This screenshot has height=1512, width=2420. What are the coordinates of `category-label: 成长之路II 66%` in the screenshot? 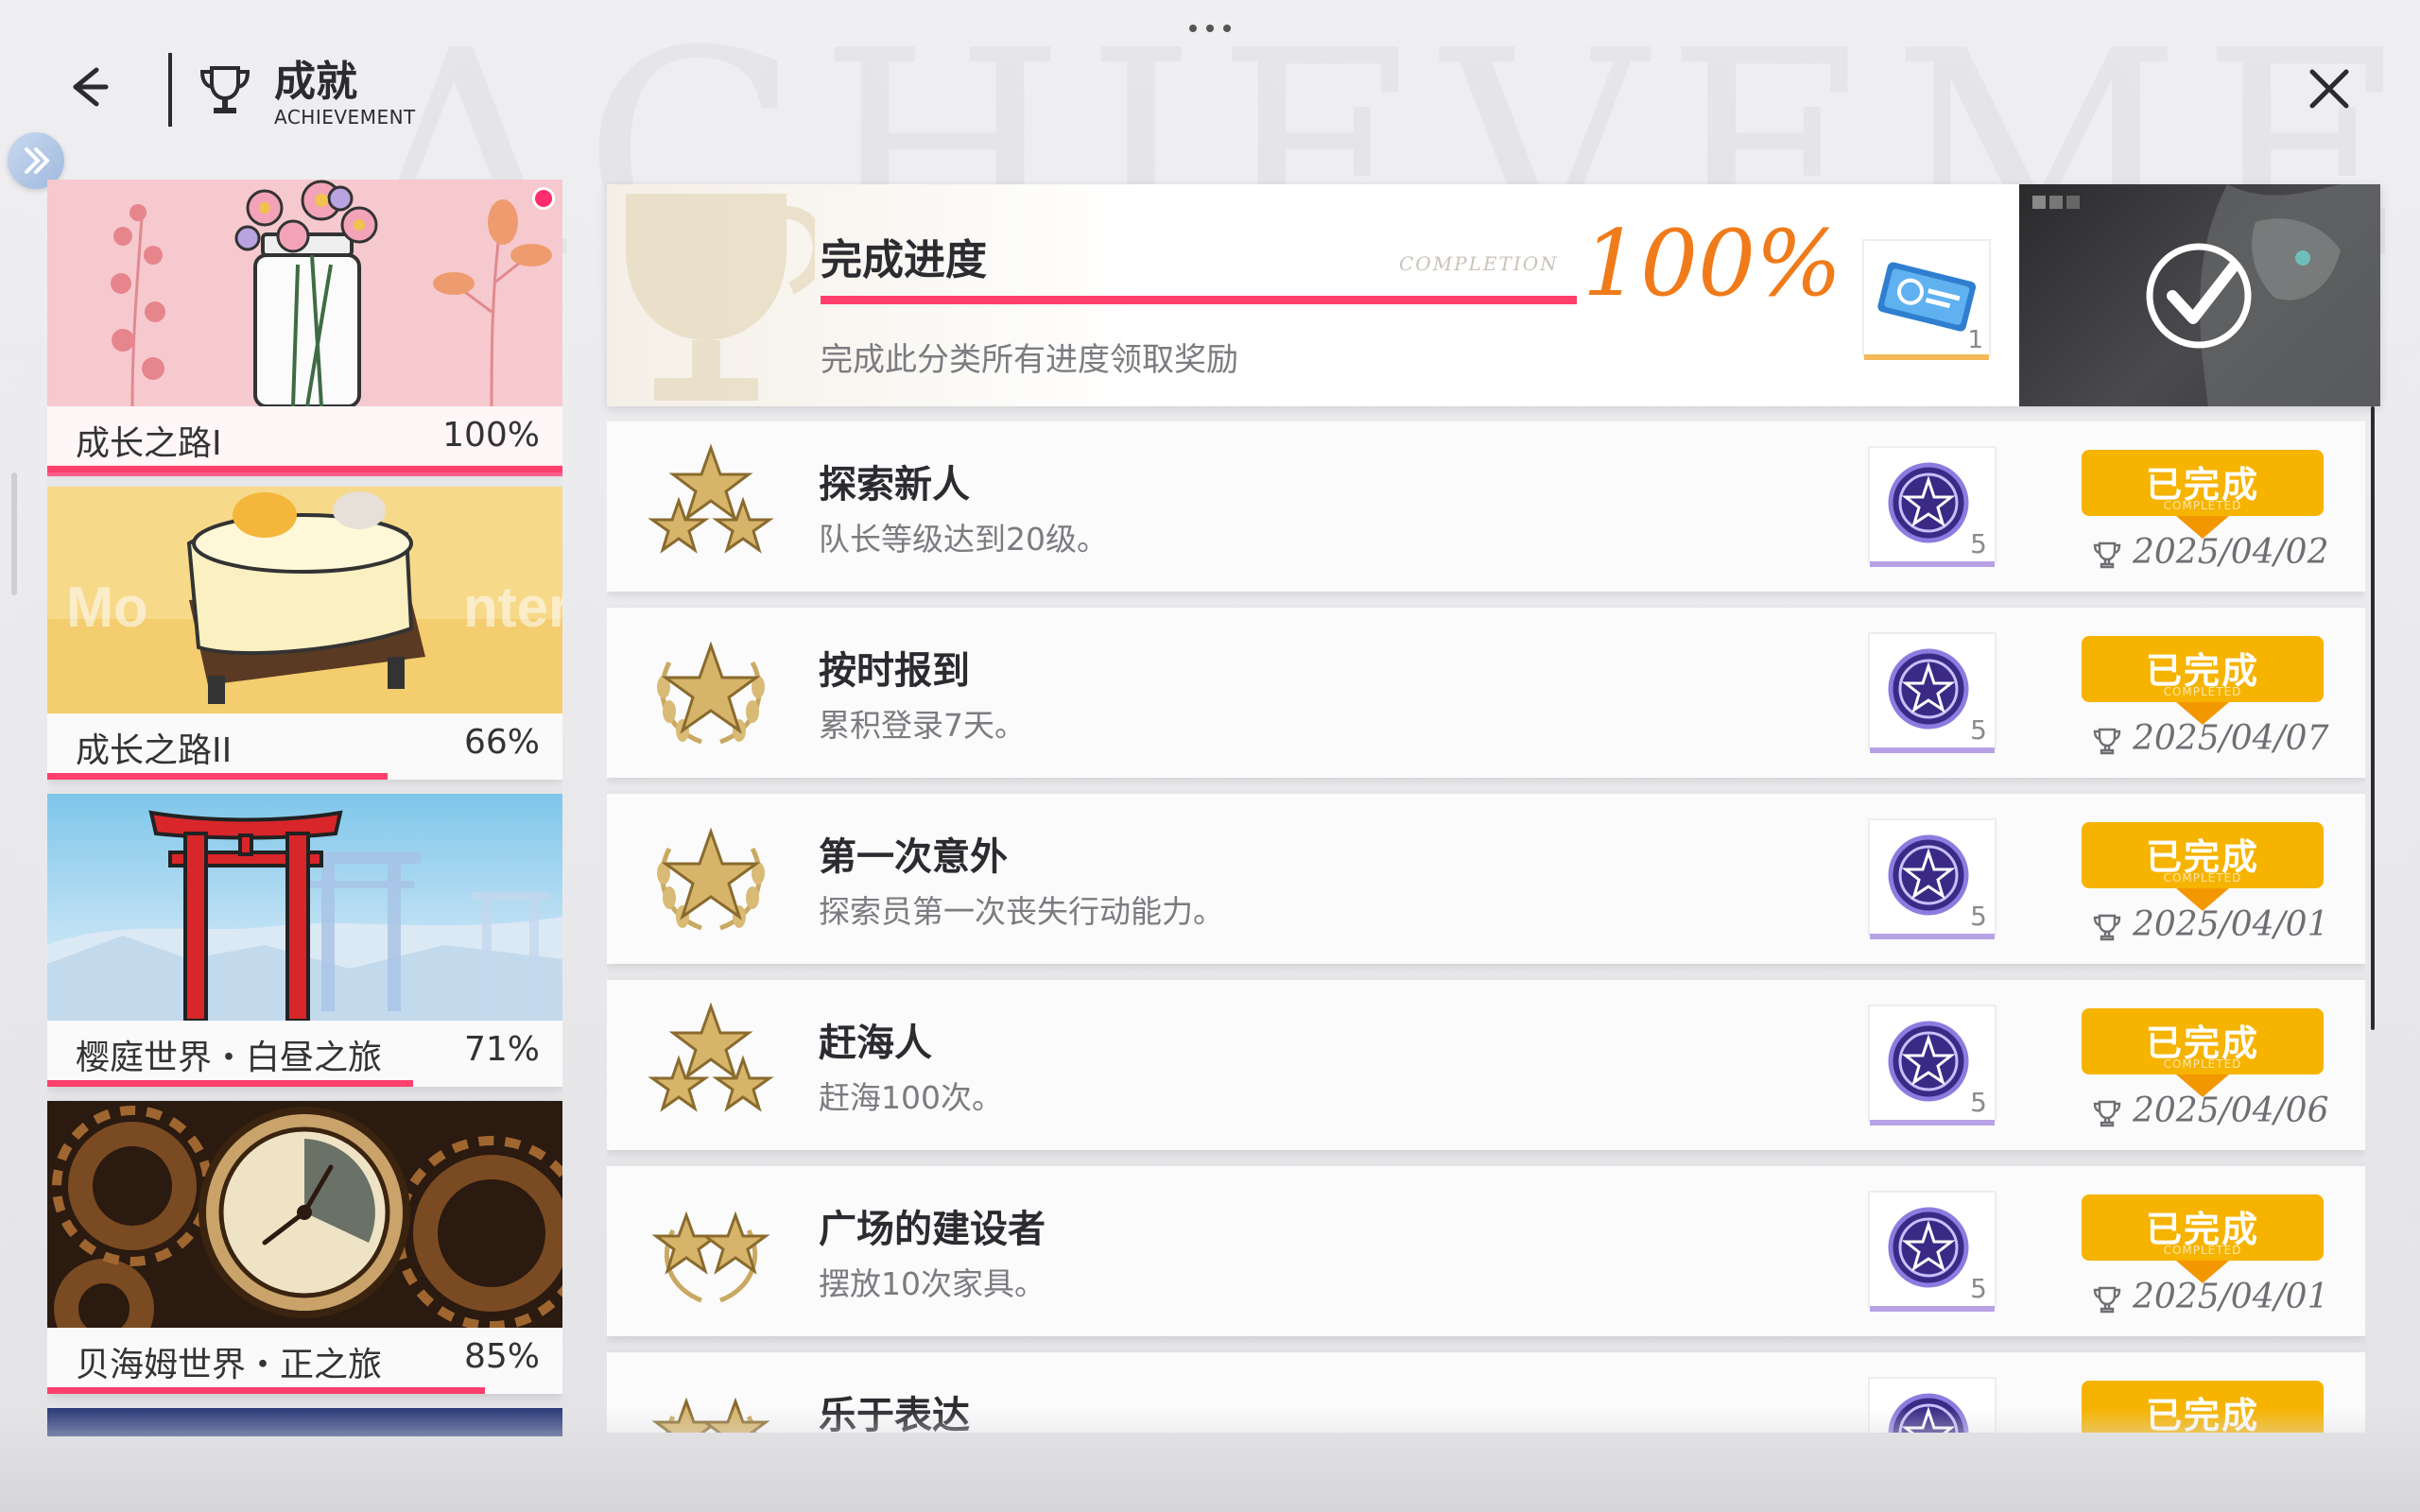 It's located at (304, 742).